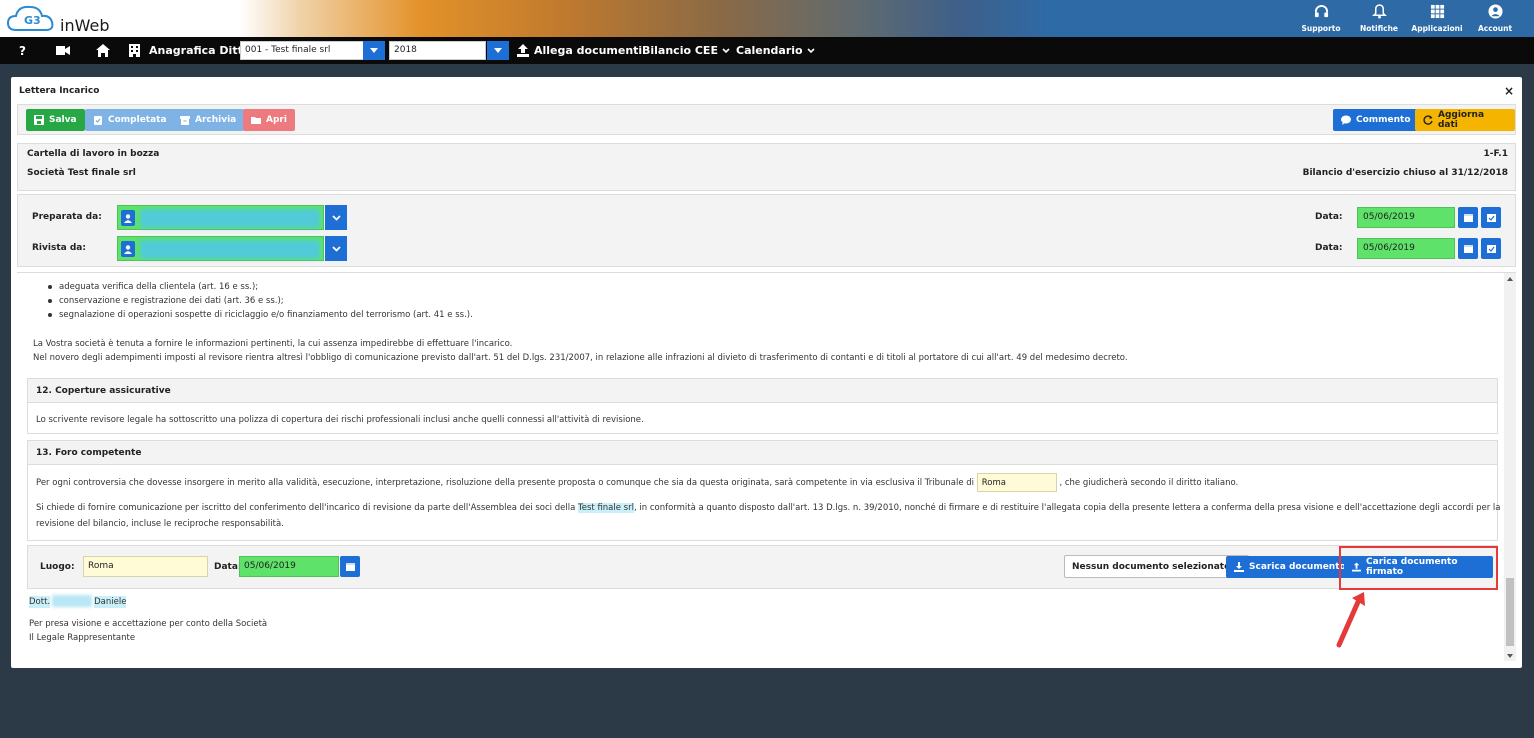 The image size is (1534, 738). I want to click on save-button: Salva, so click(55, 120).